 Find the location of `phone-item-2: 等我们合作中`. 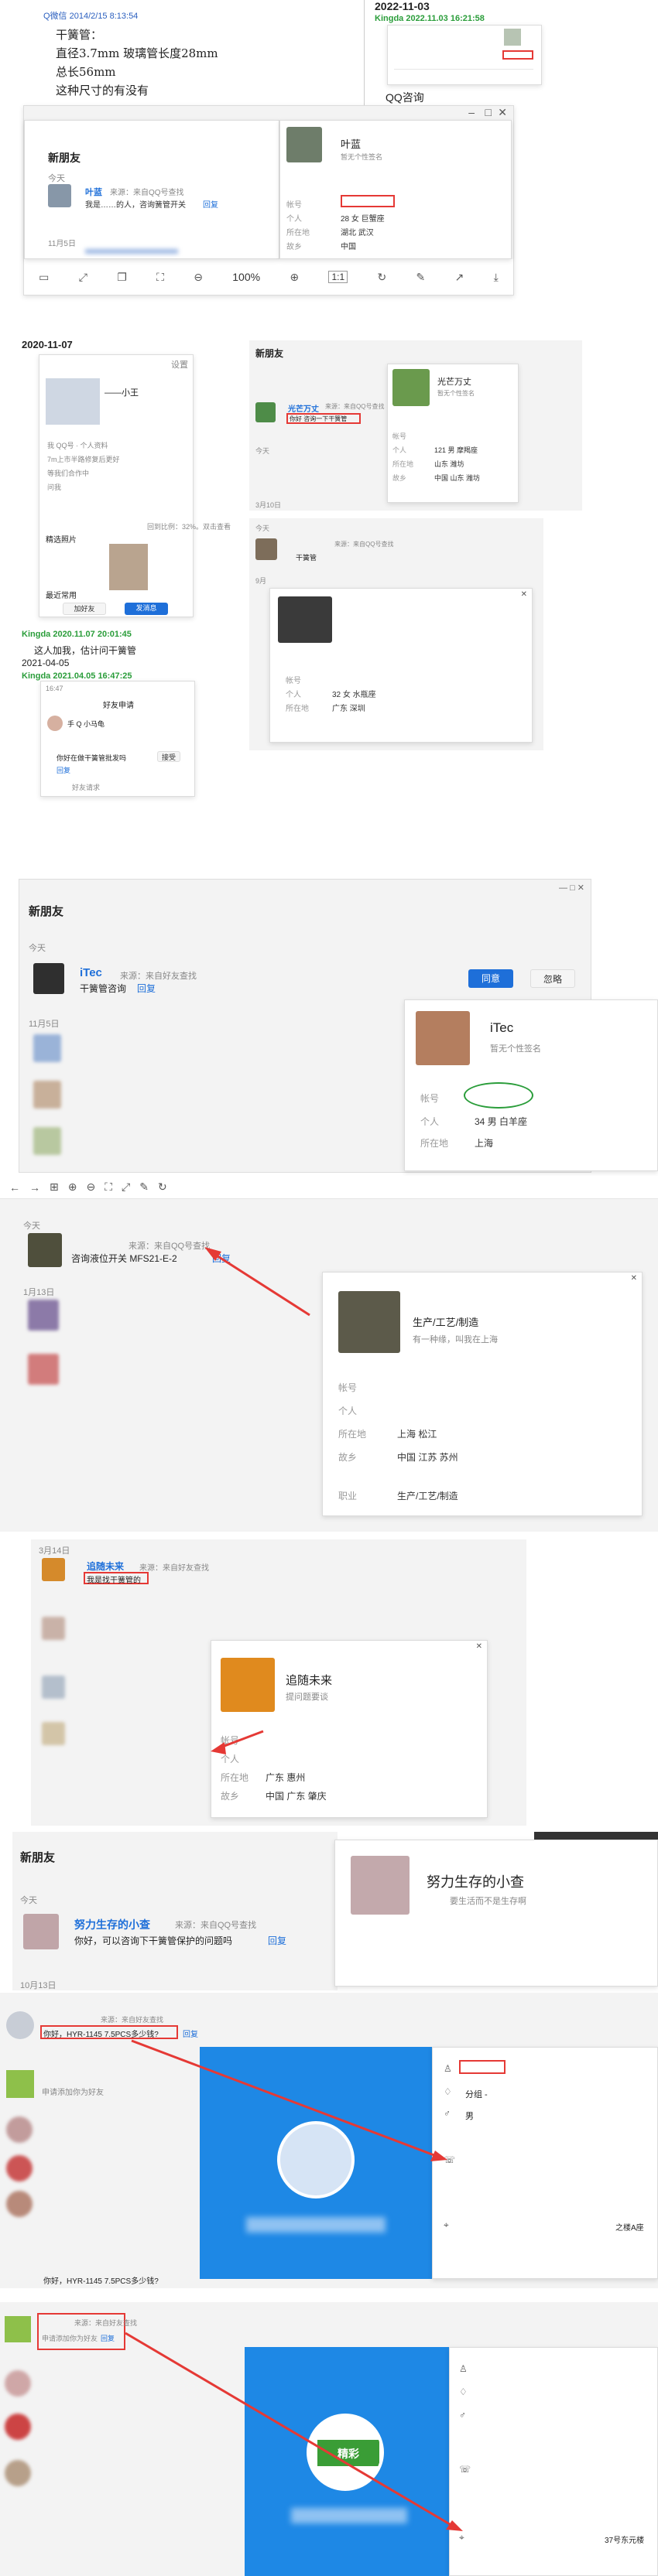

phone-item-2: 等我们合作中 is located at coordinates (68, 473).